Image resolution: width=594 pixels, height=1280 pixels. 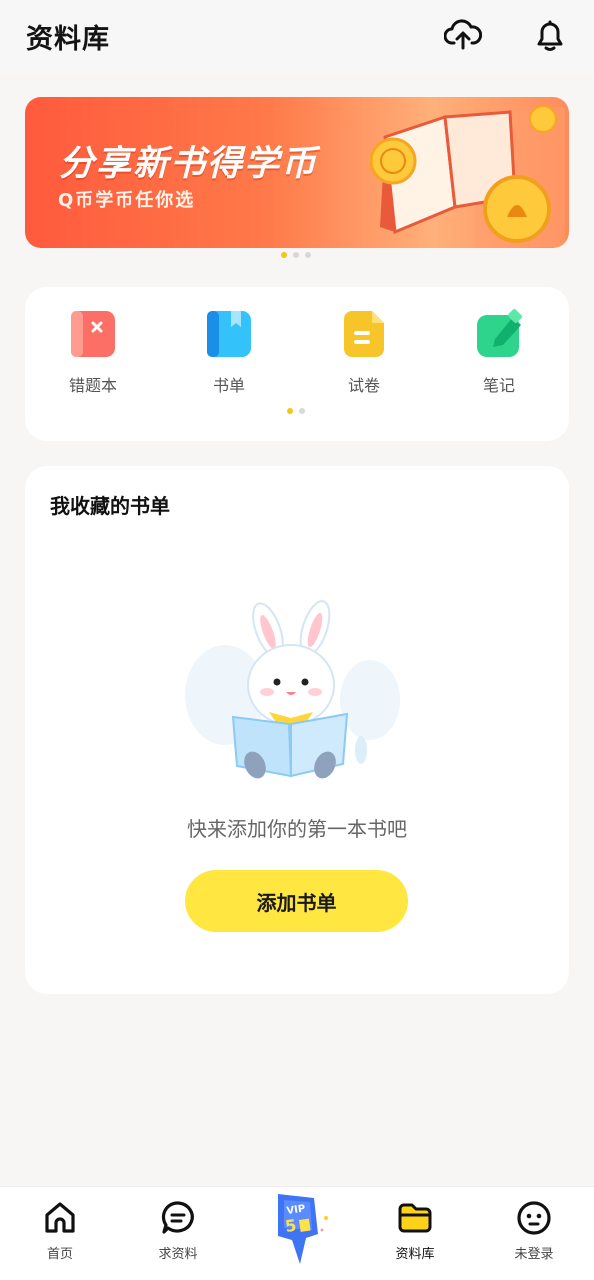 I want to click on home-icon, so click(x=60, y=1218).